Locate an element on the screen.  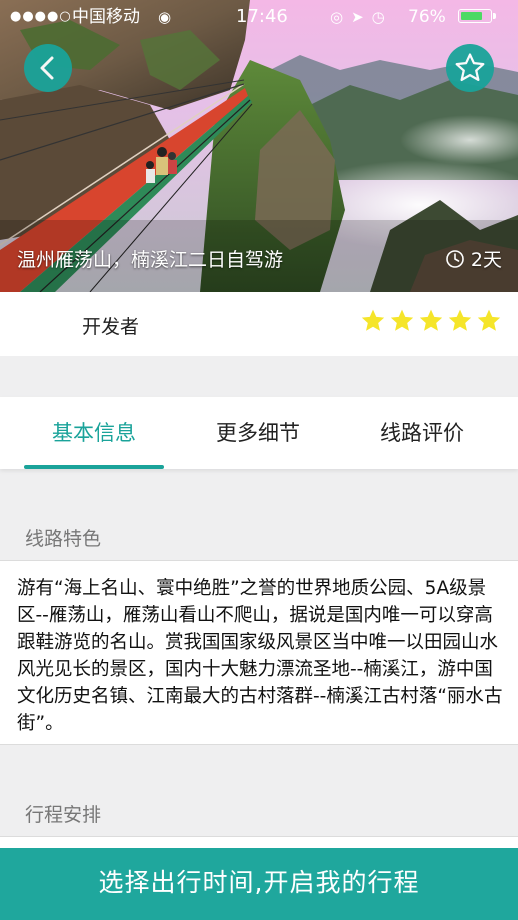
clock: 17:46 is located at coordinates (262, 16).